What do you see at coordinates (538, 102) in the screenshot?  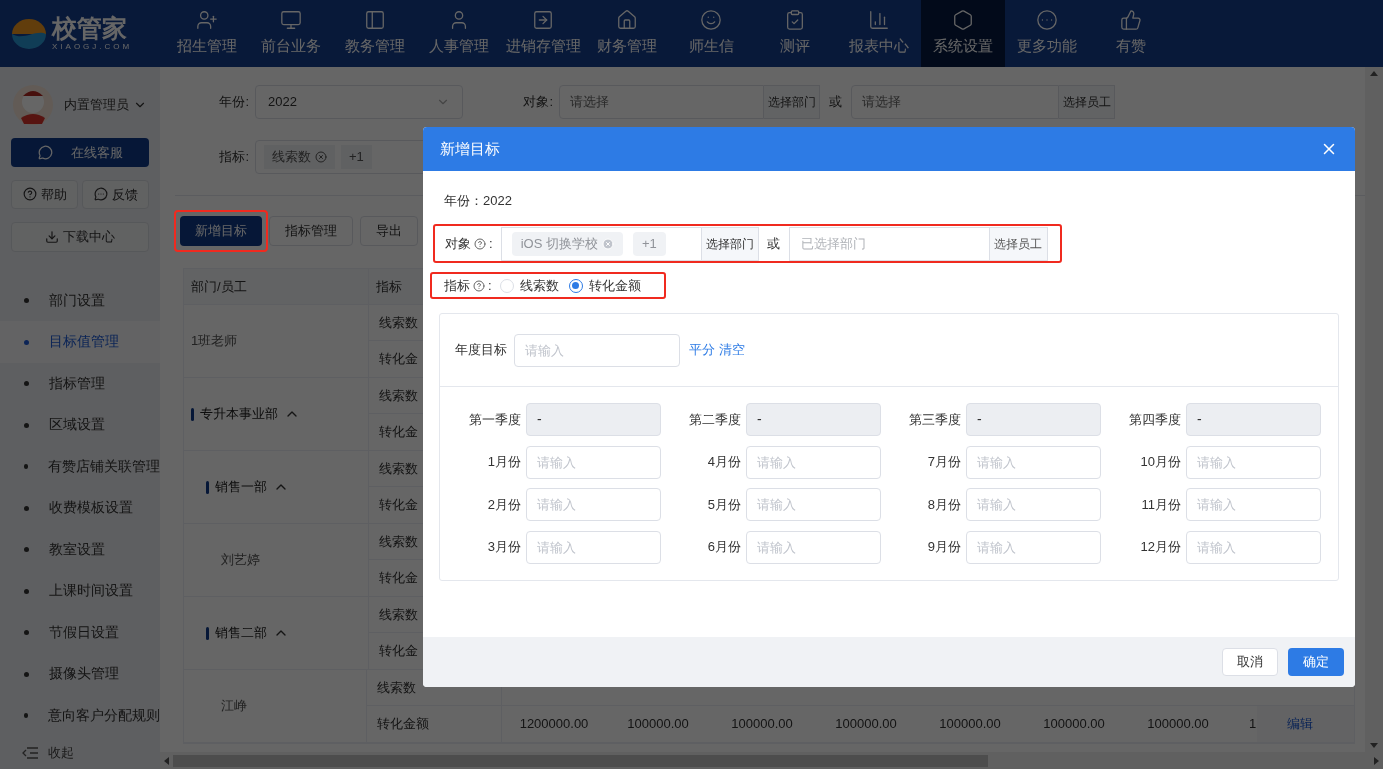 I see `field-label: 对象:` at bounding box center [538, 102].